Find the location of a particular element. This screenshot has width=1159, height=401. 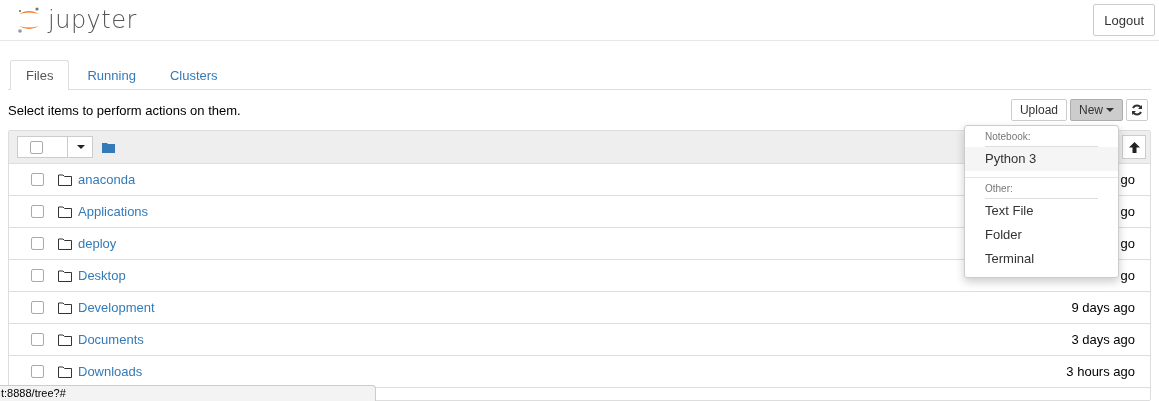

status-url-tooltip: t:8888/tree?# is located at coordinates (188, 393).